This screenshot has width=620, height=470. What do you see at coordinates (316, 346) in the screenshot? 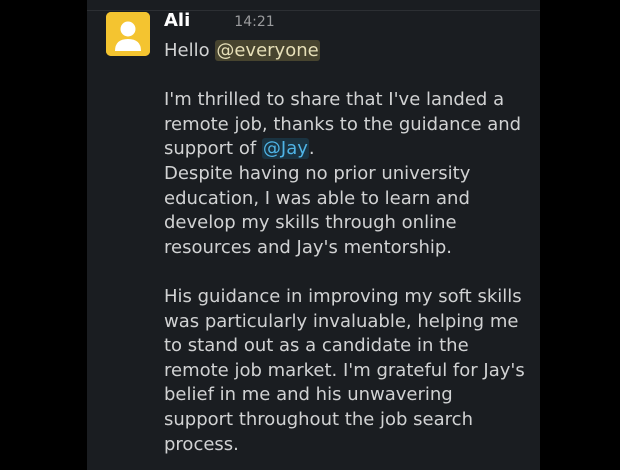
I see `paragraph2-line3: to stand out as a candidate in the` at bounding box center [316, 346].